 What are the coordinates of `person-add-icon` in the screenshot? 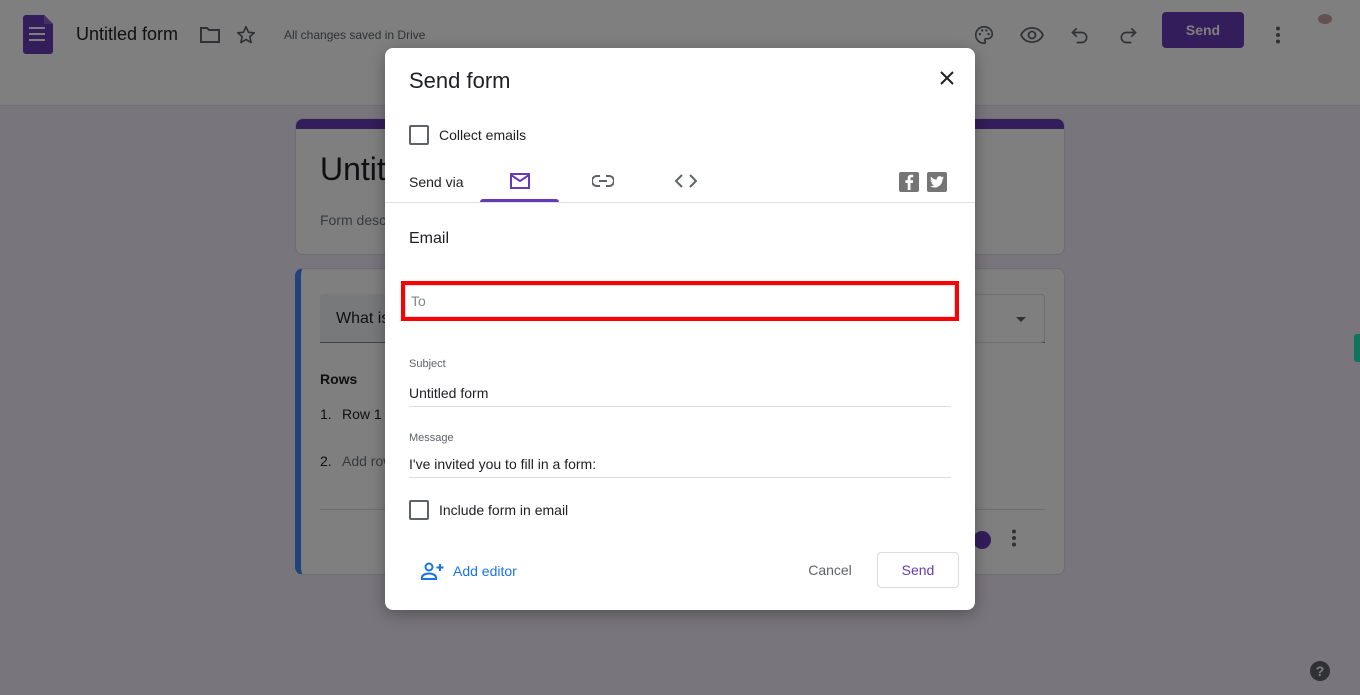 It's located at (432, 571).